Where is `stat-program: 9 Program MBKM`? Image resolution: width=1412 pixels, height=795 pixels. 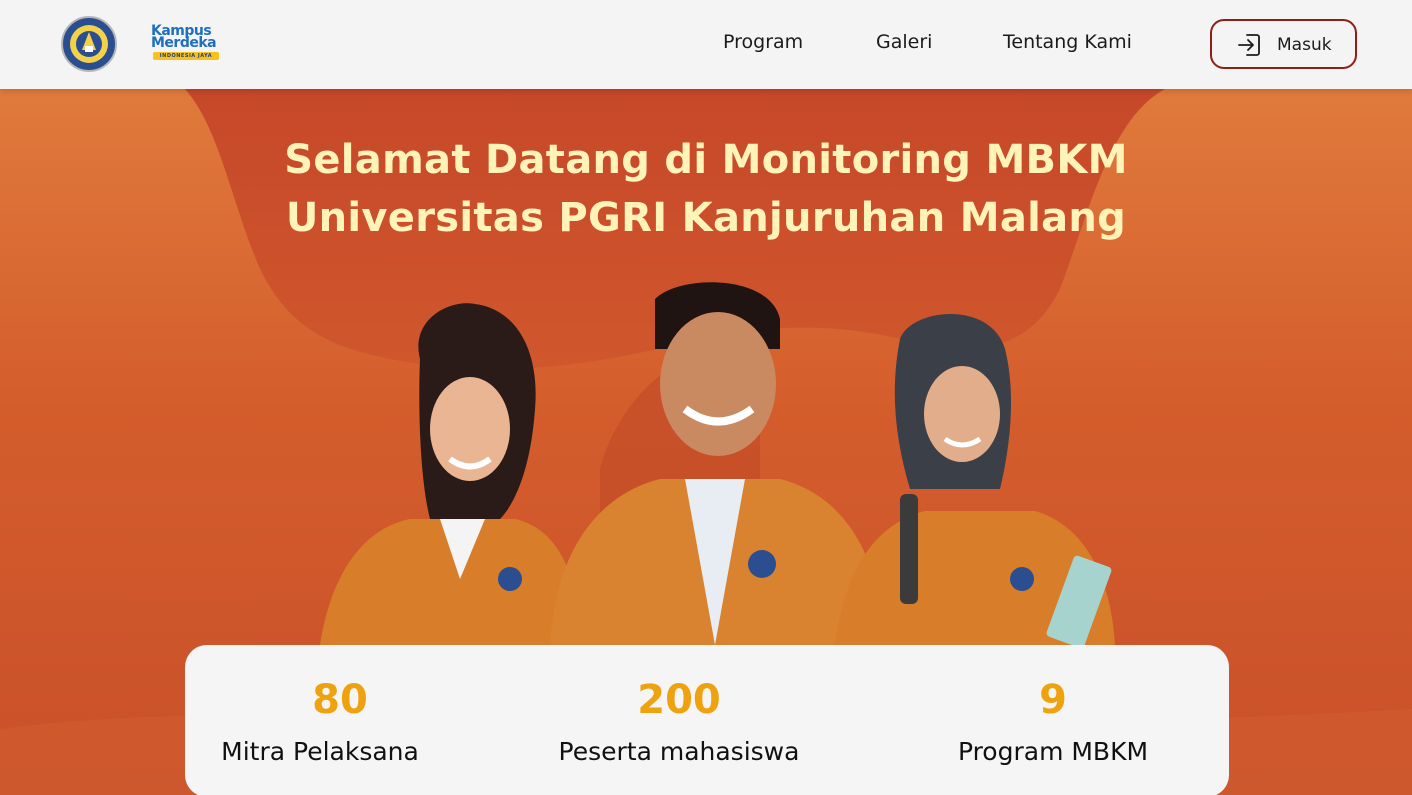
stat-program: 9 Program MBKM is located at coordinates (1053, 720).